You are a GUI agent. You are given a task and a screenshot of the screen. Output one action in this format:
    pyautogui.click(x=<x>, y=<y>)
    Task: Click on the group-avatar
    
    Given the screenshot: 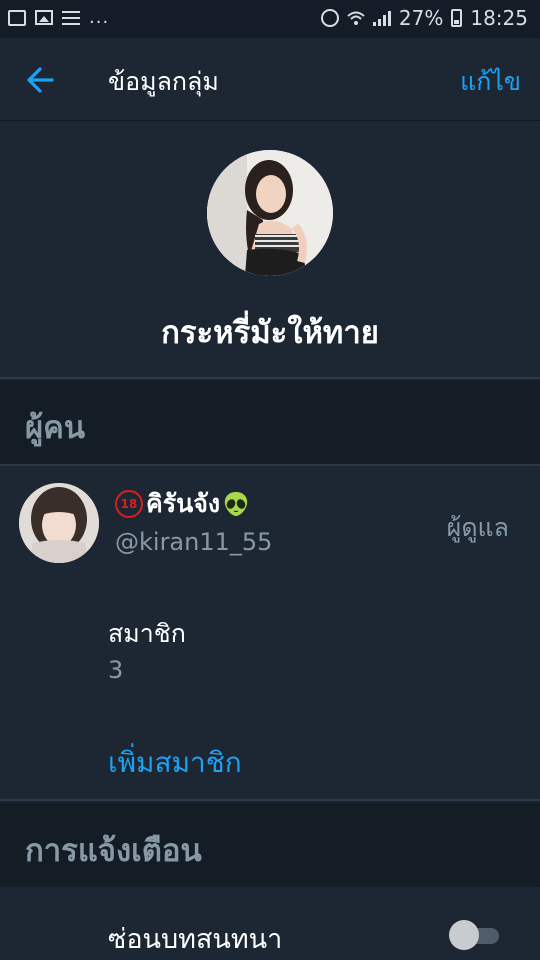 What is the action you would take?
    pyautogui.click(x=270, y=213)
    